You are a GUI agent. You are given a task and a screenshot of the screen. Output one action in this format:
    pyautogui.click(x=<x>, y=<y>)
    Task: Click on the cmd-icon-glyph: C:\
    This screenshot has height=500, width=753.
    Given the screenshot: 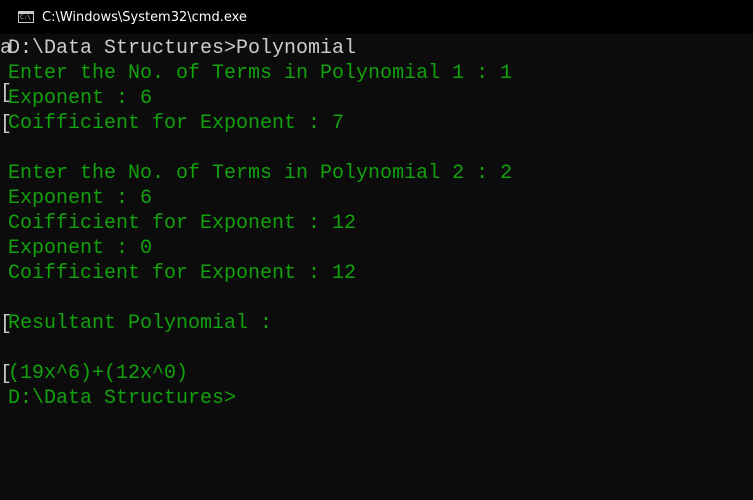 What is the action you would take?
    pyautogui.click(x=25, y=17)
    